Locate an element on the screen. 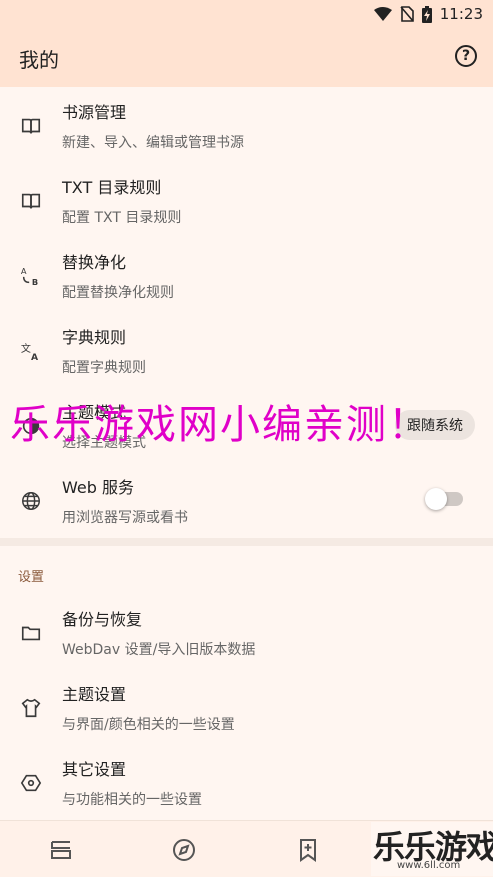  bookshelf-icon is located at coordinates (61, 850).